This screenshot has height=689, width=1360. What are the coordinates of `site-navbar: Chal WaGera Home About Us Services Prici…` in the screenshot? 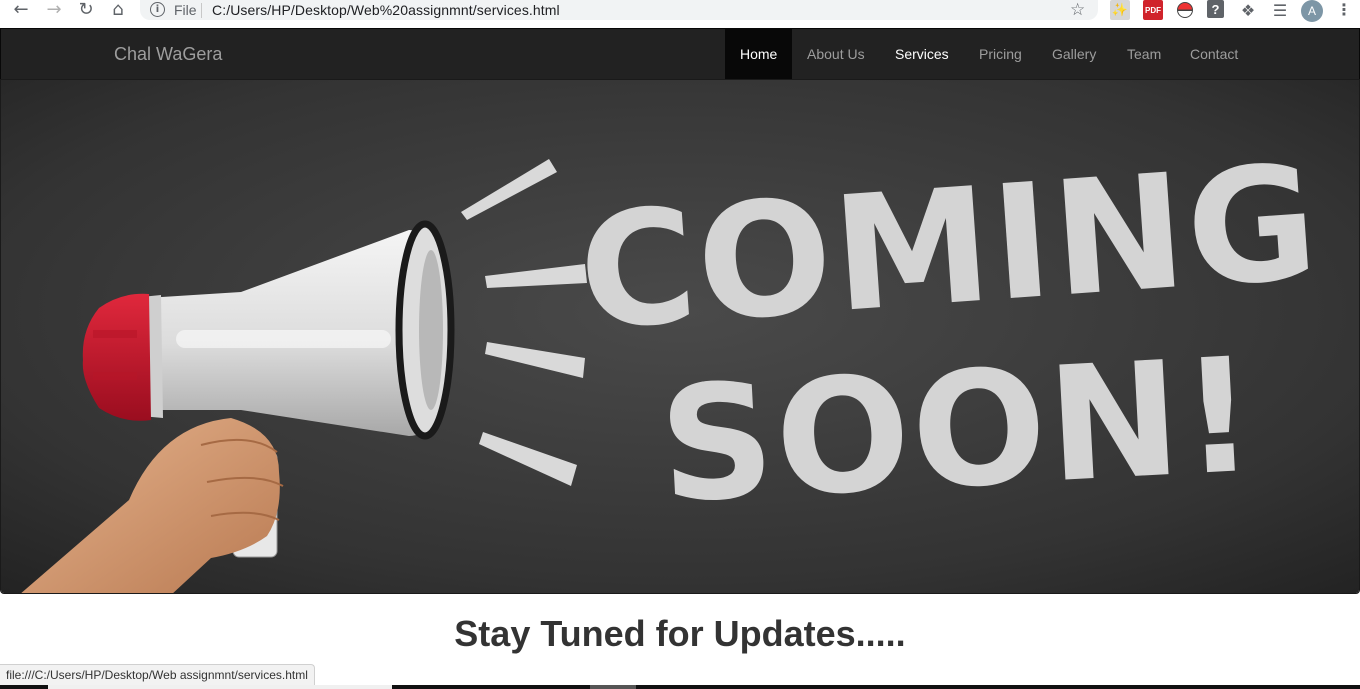 It's located at (680, 53).